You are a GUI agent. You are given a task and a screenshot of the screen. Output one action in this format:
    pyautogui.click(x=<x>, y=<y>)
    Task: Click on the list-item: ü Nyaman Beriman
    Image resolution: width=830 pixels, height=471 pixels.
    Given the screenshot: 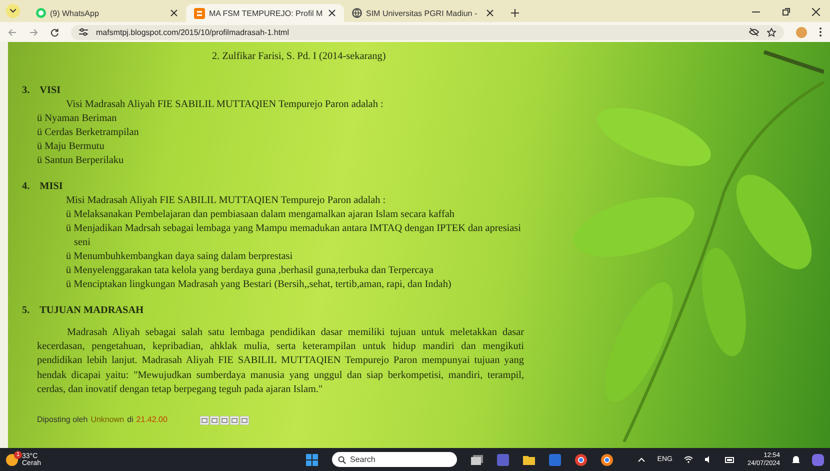 What is the action you would take?
    pyautogui.click(x=77, y=119)
    